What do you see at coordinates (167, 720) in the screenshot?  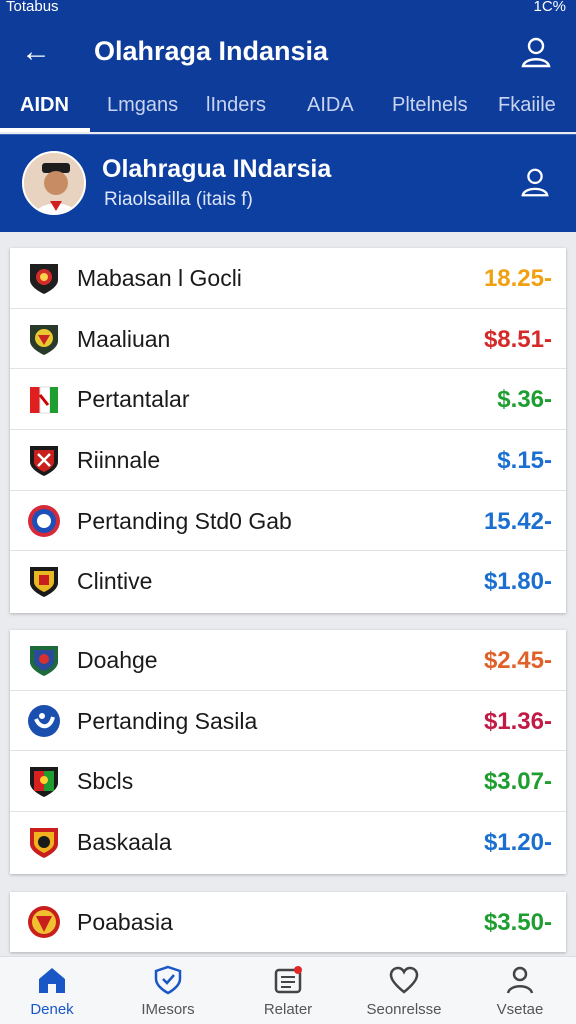 I see `list-item-label: Pertanding Sasila` at bounding box center [167, 720].